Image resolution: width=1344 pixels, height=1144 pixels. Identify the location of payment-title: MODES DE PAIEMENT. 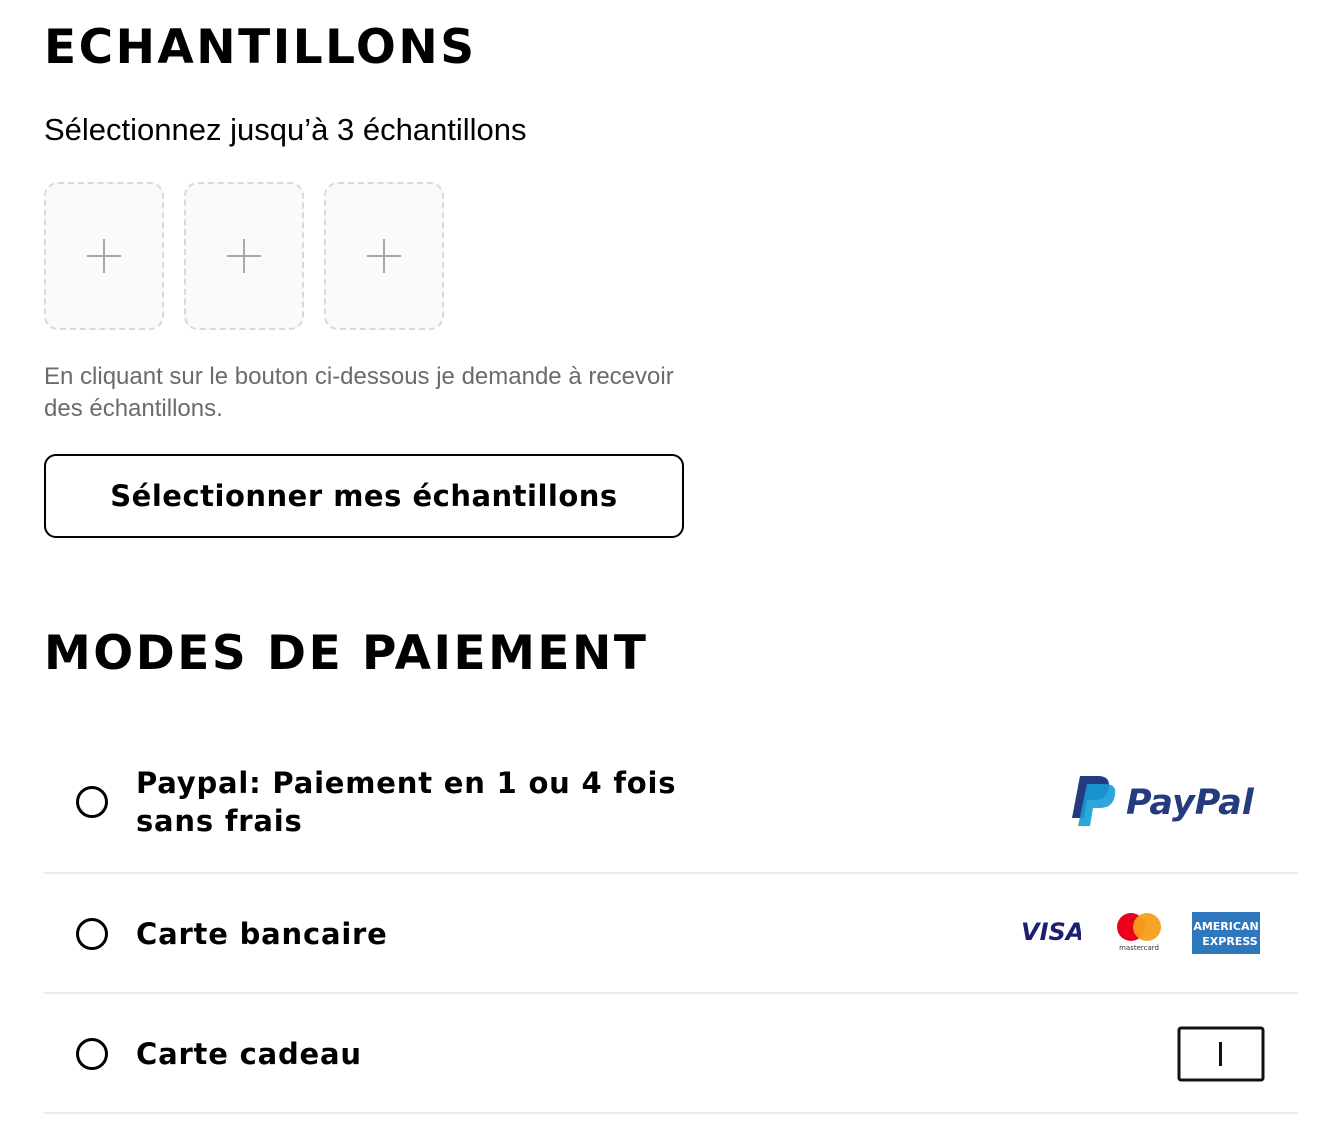
(346, 653).